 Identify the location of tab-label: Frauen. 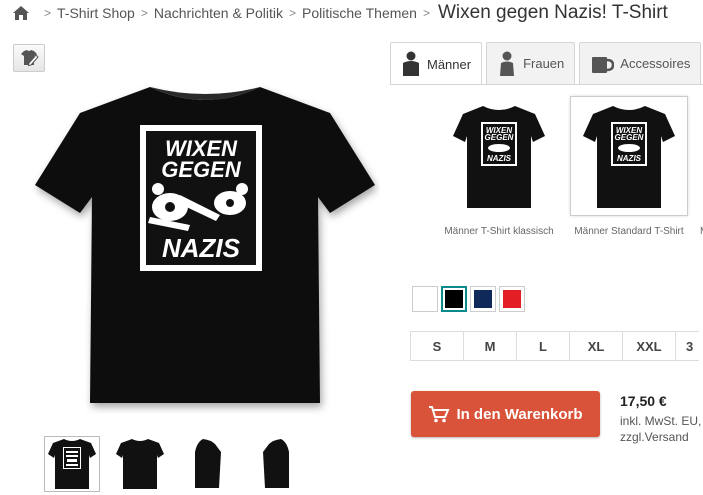
(544, 63).